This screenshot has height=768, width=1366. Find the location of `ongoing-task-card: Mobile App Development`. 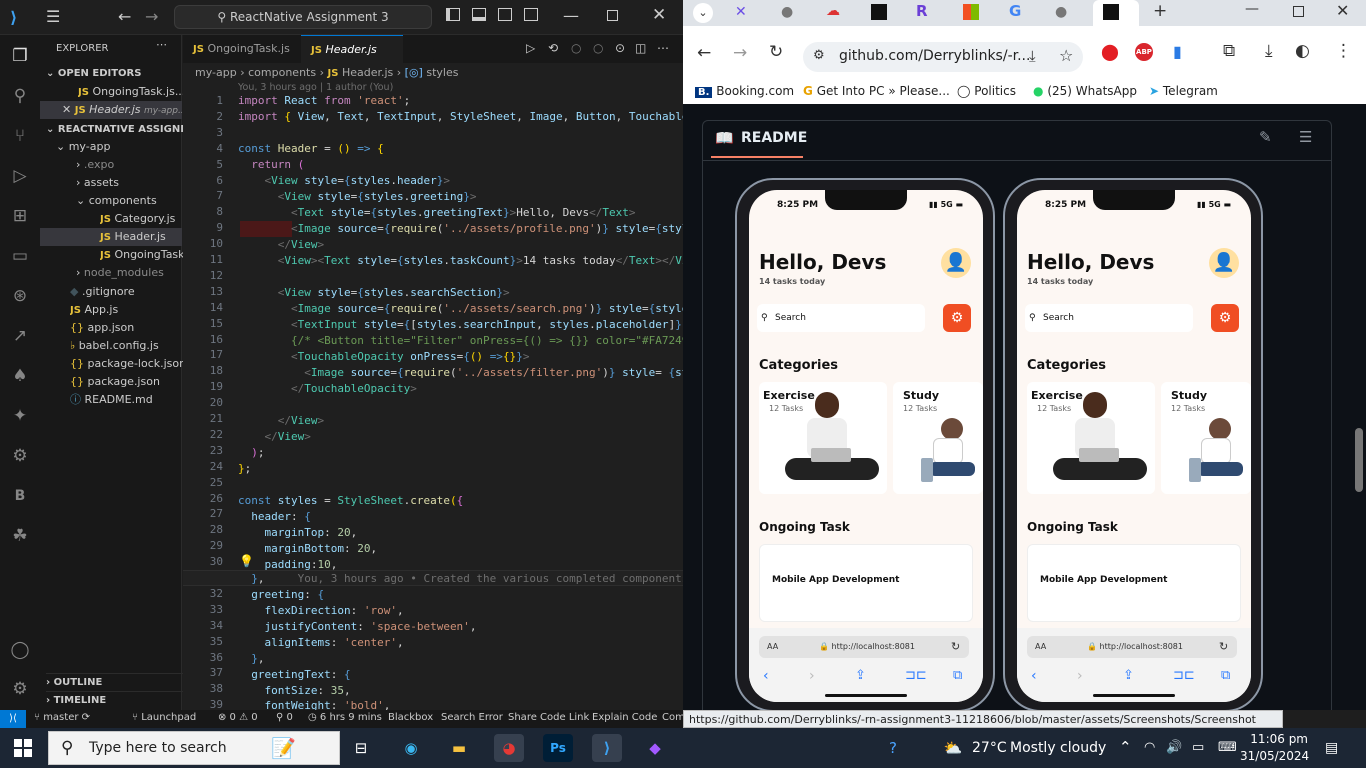

ongoing-task-card: Mobile App Development is located at coordinates (866, 583).